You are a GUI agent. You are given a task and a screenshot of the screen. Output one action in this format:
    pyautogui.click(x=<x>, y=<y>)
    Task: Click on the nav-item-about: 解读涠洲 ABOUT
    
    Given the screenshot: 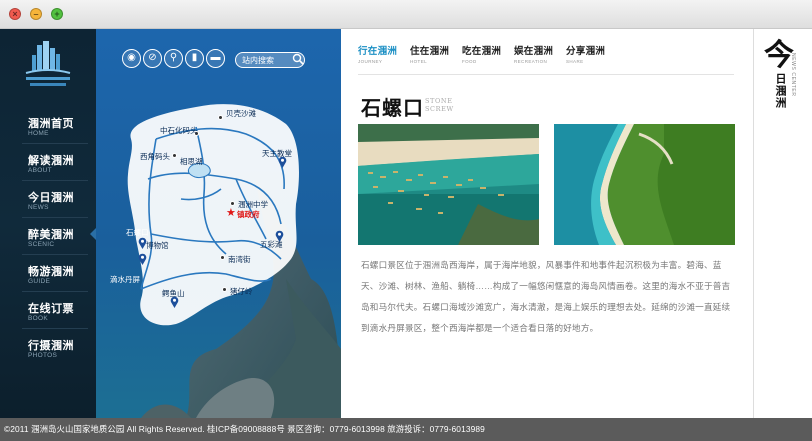 What is the action you would take?
    pyautogui.click(x=48, y=165)
    